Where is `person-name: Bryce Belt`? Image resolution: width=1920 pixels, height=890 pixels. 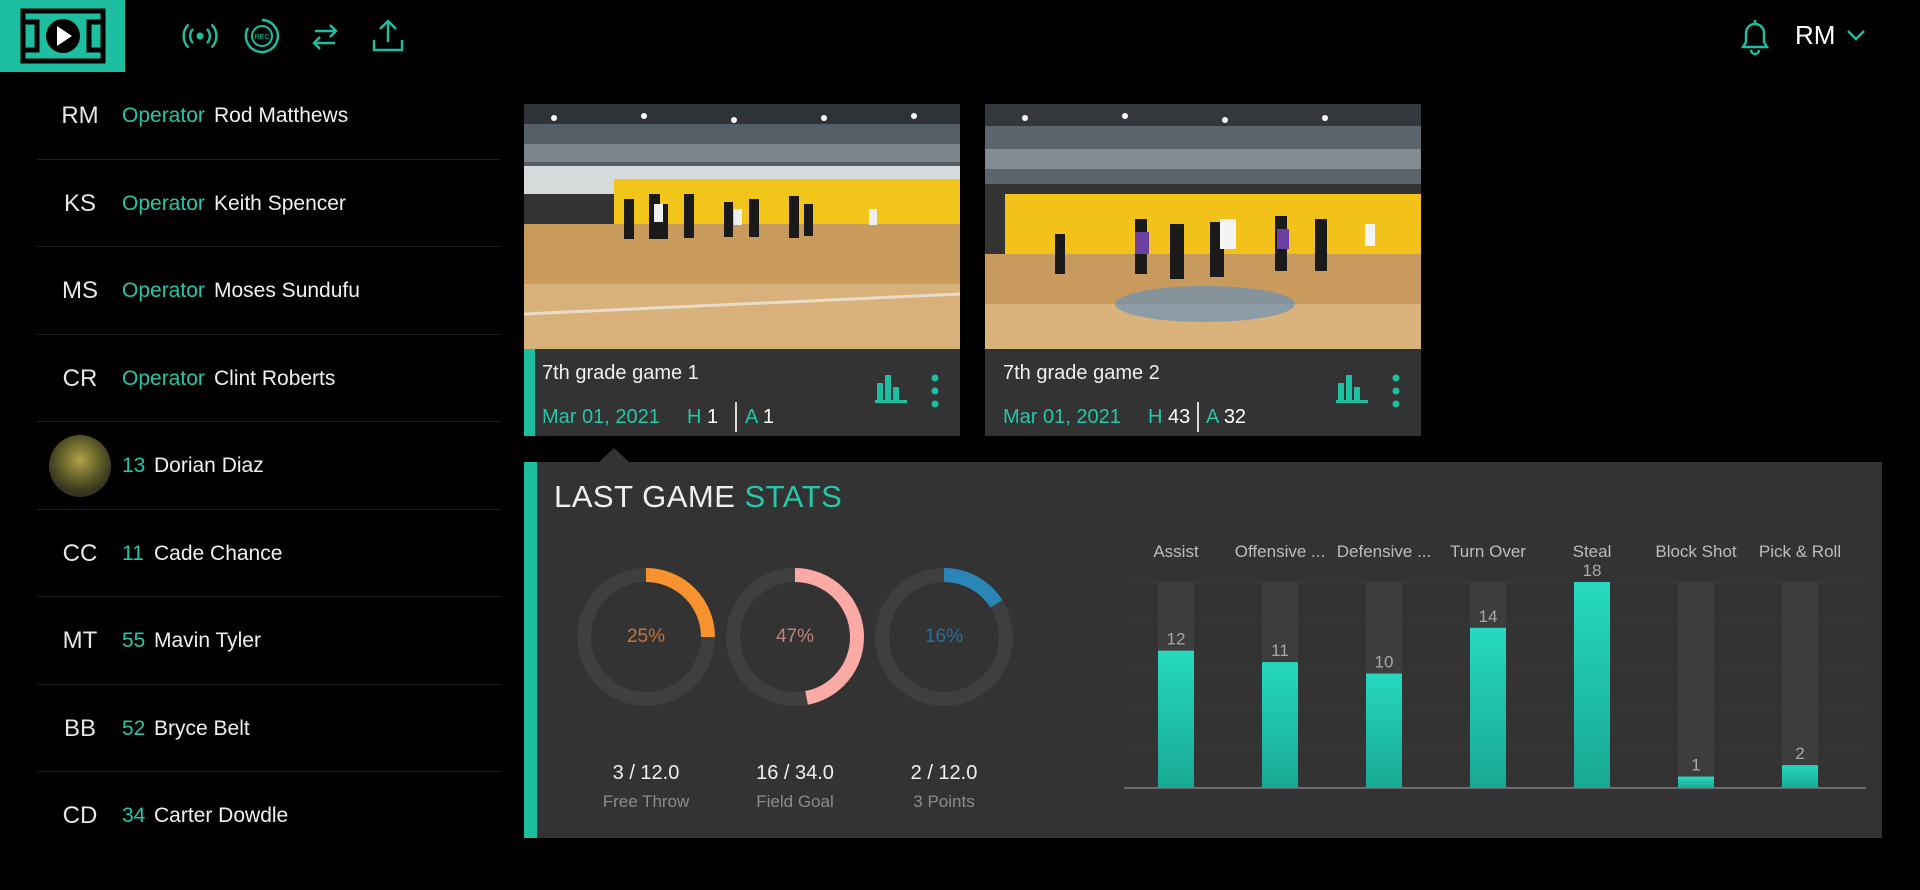
person-name: Bryce Belt is located at coordinates (202, 728).